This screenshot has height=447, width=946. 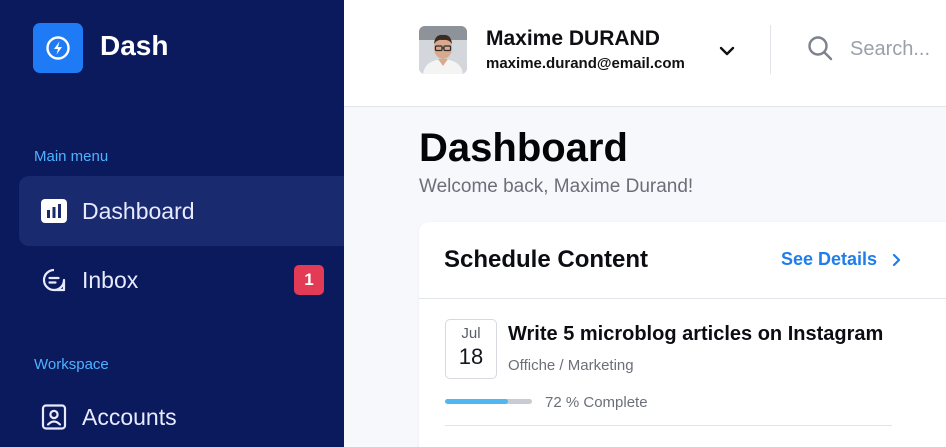 I want to click on logo, so click(x=58, y=48).